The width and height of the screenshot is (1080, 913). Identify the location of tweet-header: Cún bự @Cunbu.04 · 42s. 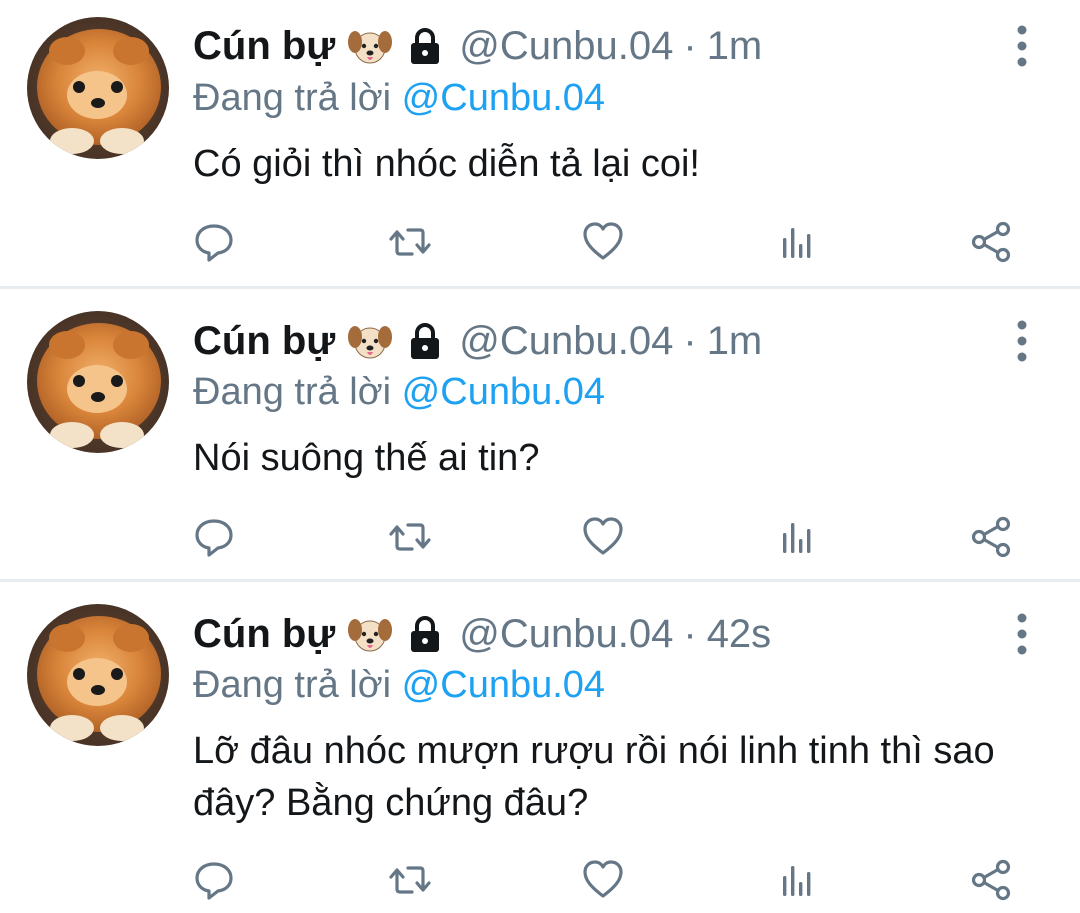
(482, 634).